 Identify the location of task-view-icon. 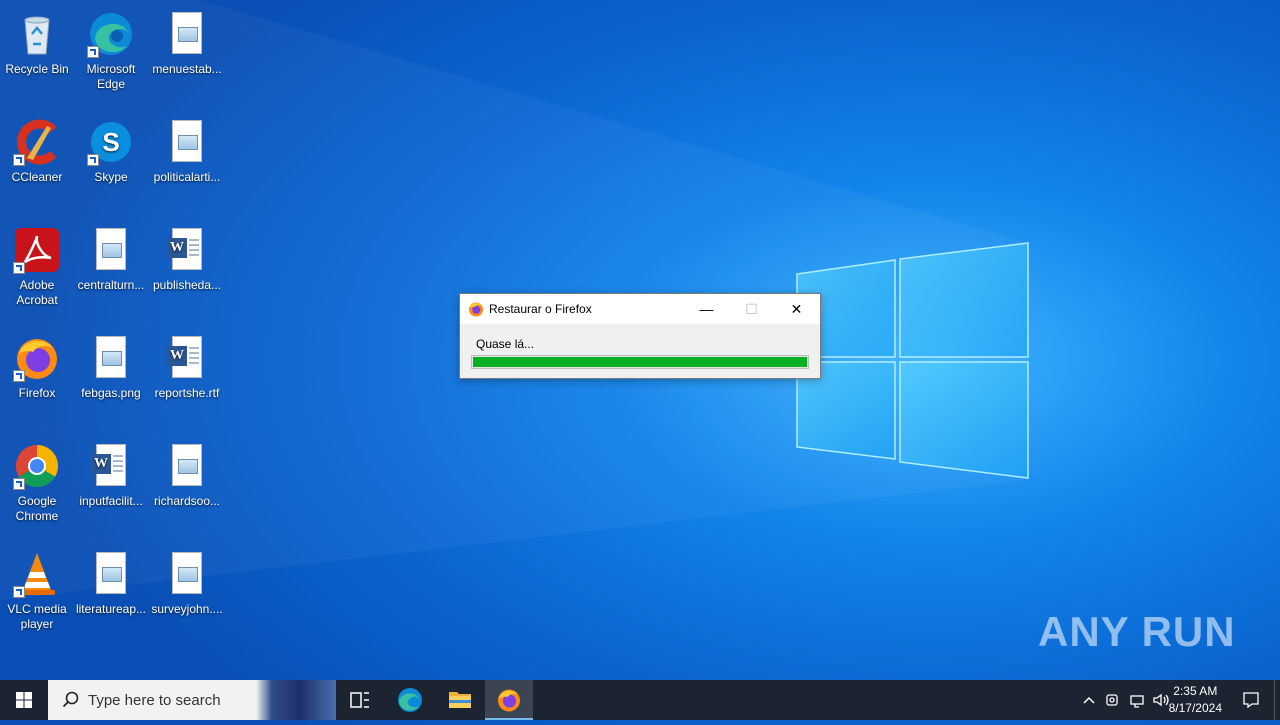
(359, 700).